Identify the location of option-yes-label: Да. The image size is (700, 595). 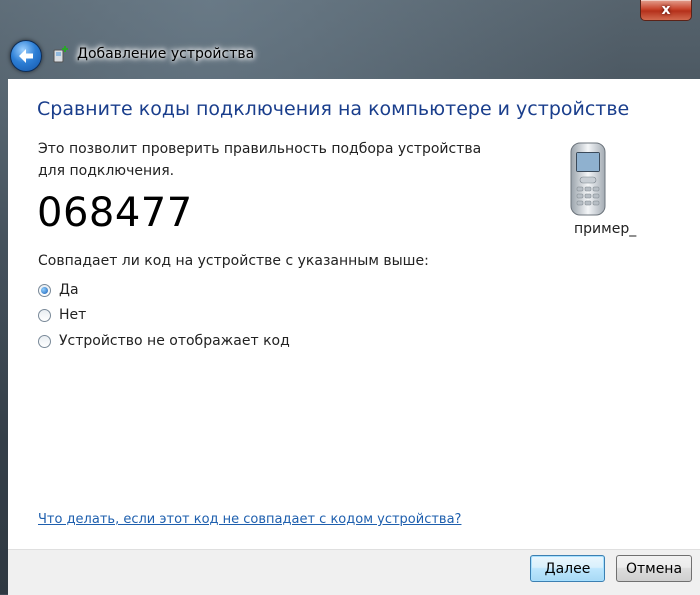
(69, 290).